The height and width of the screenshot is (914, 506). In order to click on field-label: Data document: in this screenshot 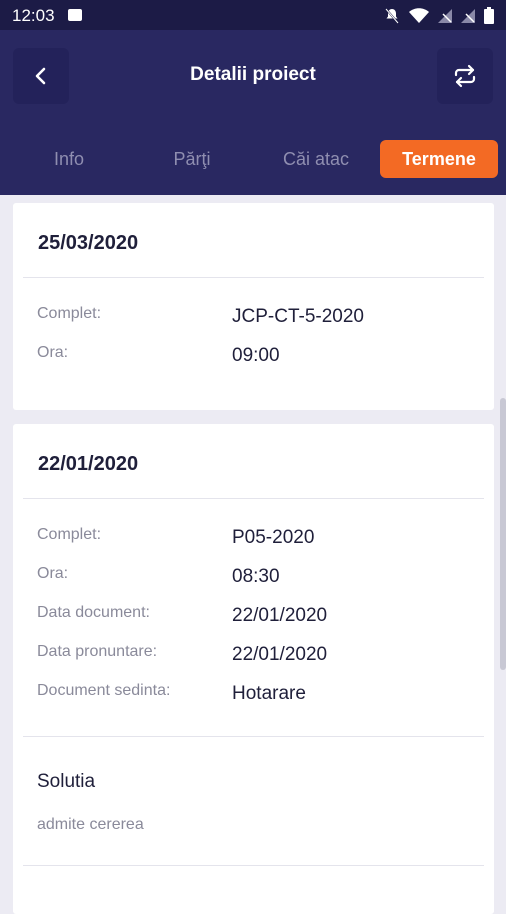, I will do `click(93, 612)`.